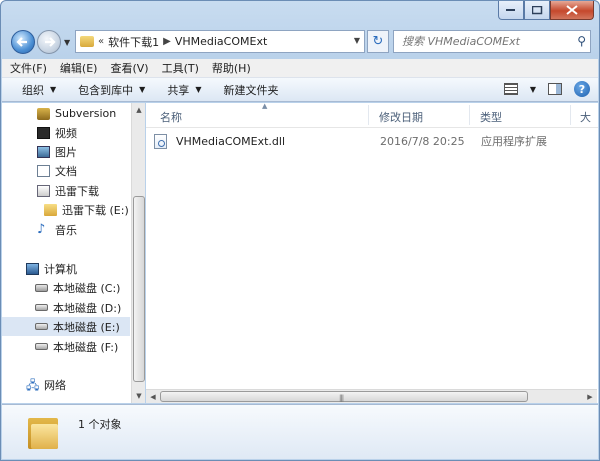  I want to click on search-box: ⚲, so click(492, 41).